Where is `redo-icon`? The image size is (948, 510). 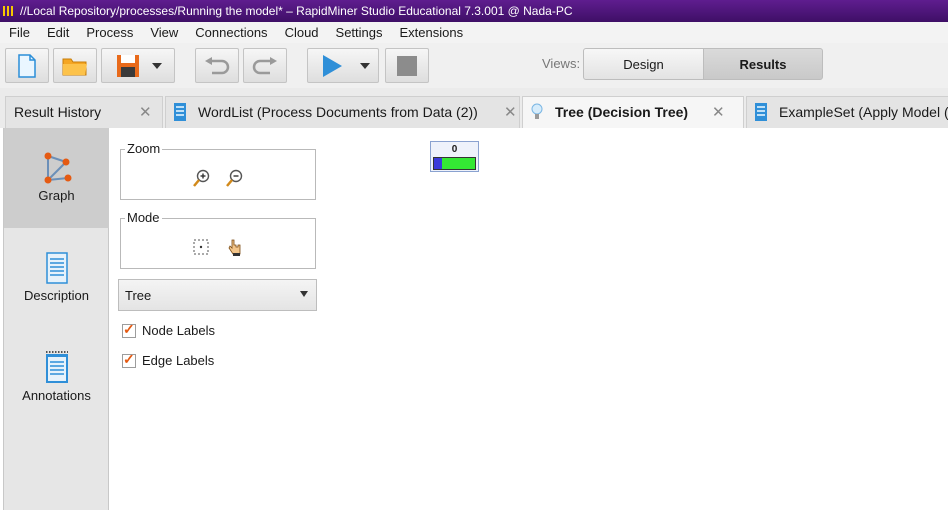 redo-icon is located at coordinates (264, 65).